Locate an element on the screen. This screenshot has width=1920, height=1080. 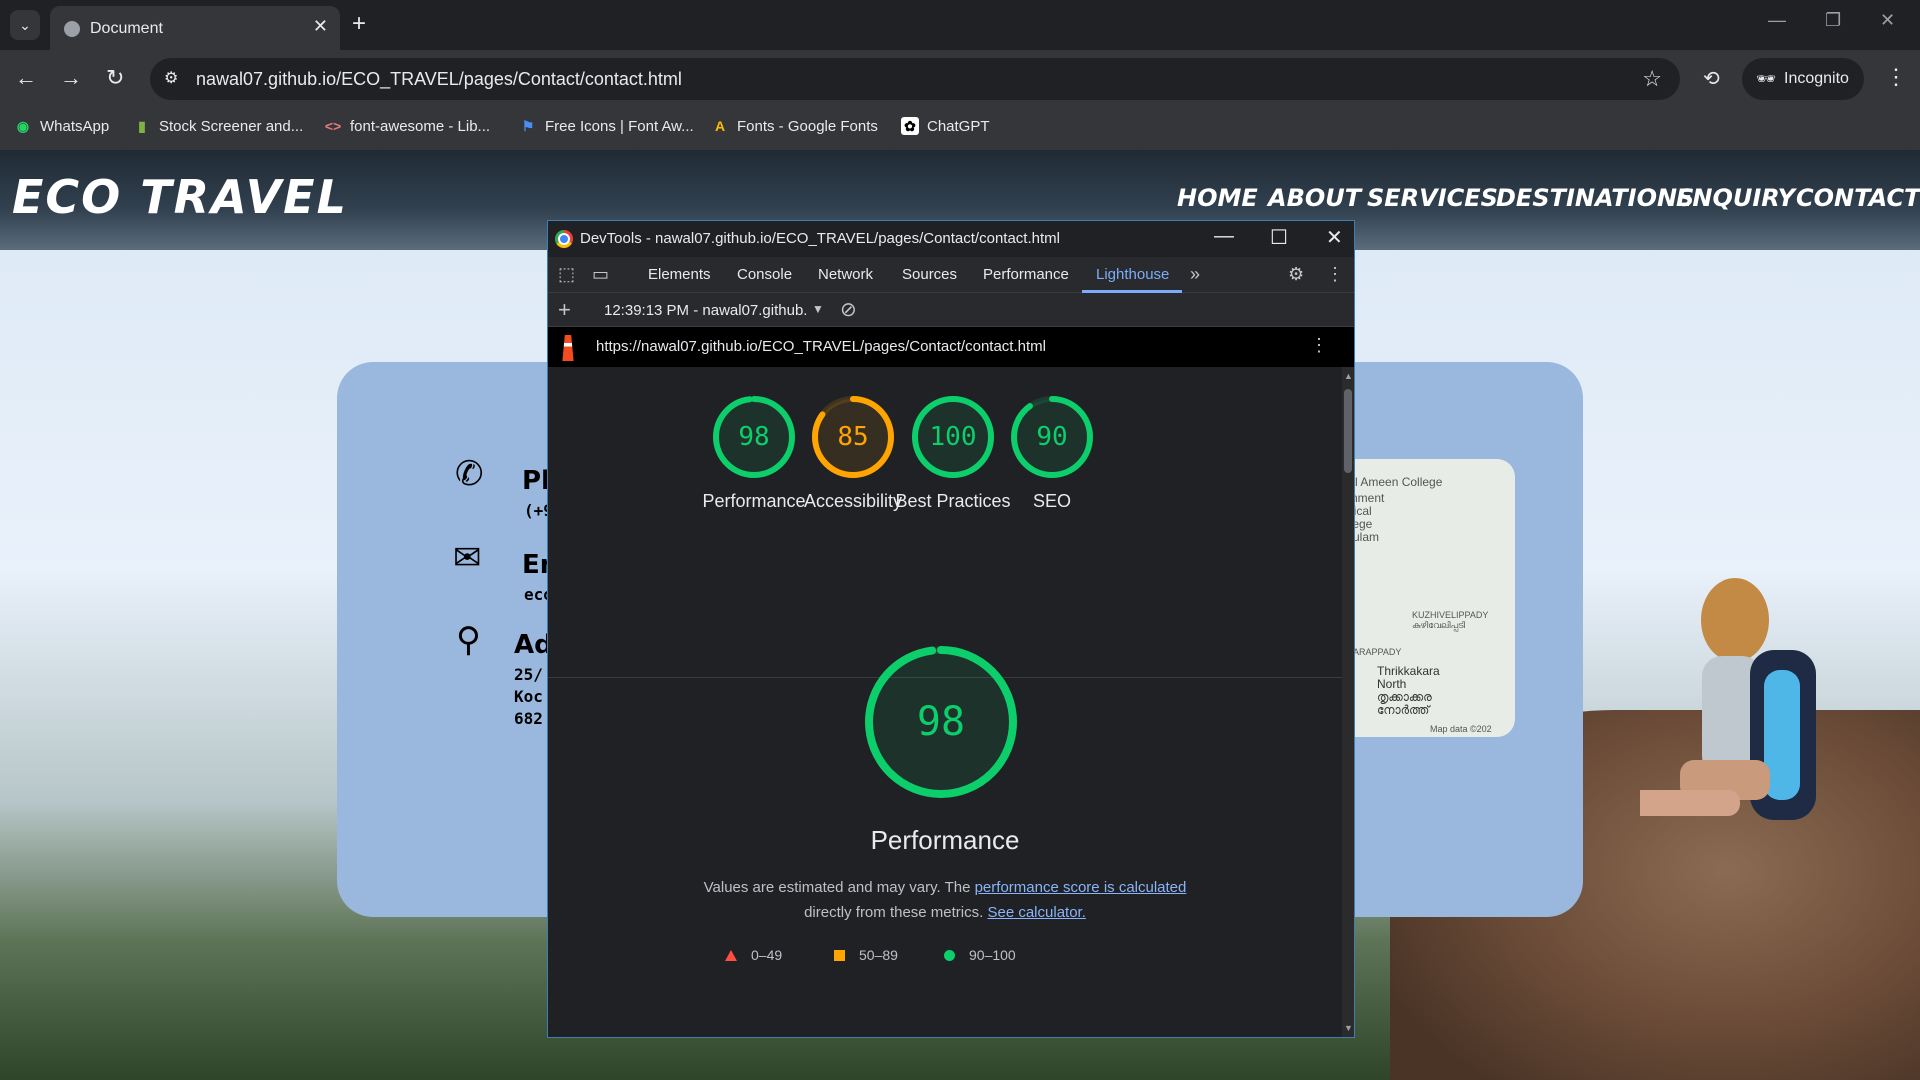
main-gauge-score: 98 is located at coordinates (941, 722).